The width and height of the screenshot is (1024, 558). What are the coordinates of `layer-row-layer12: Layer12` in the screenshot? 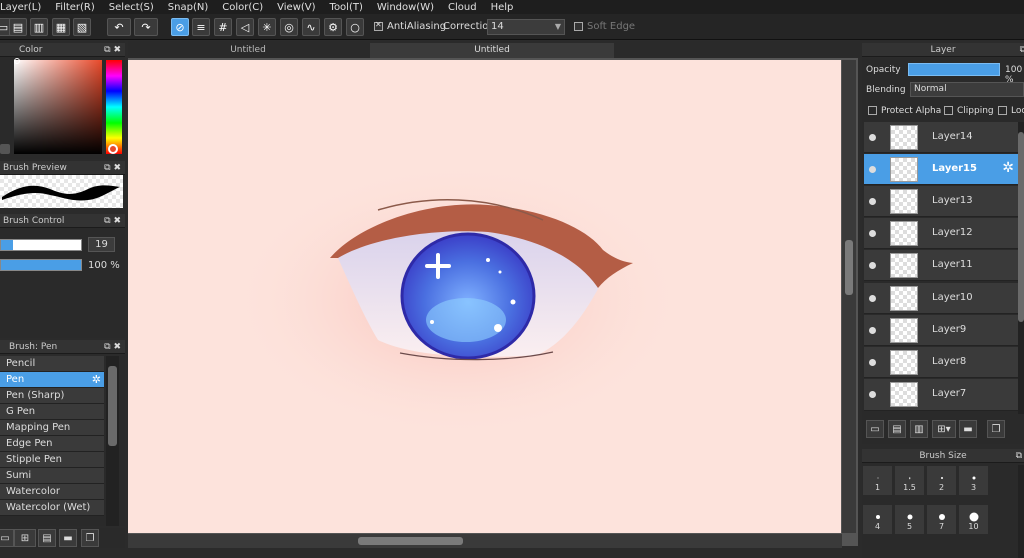 It's located at (941, 233).